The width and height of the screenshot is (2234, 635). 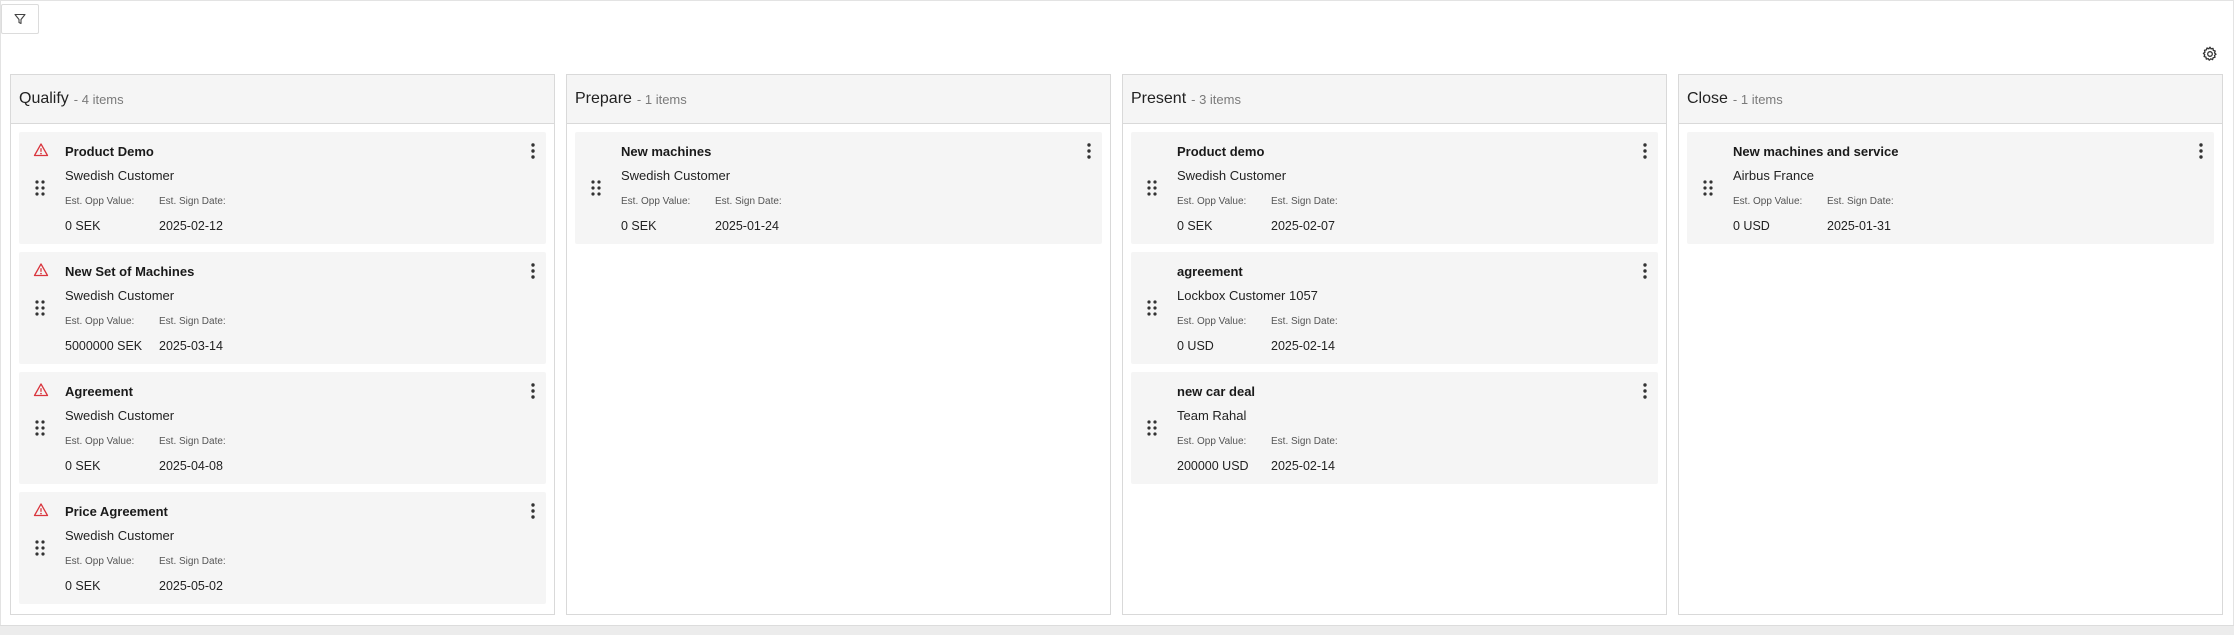 What do you see at coordinates (1216, 99) in the screenshot?
I see `column-item-count: - 3 items` at bounding box center [1216, 99].